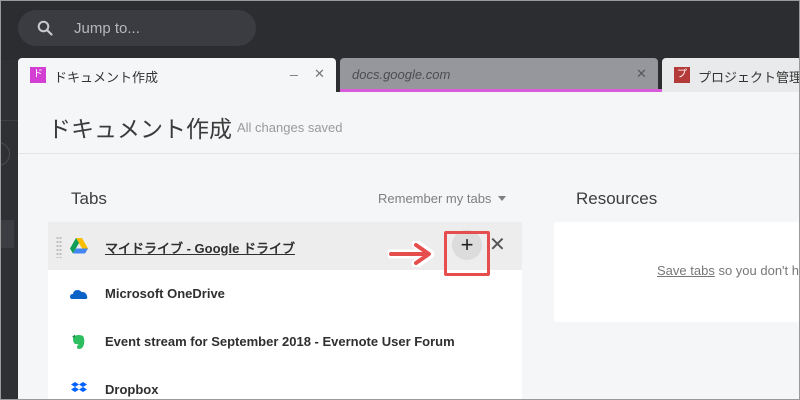 The image size is (800, 400). I want to click on google-drive-icon, so click(79, 246).